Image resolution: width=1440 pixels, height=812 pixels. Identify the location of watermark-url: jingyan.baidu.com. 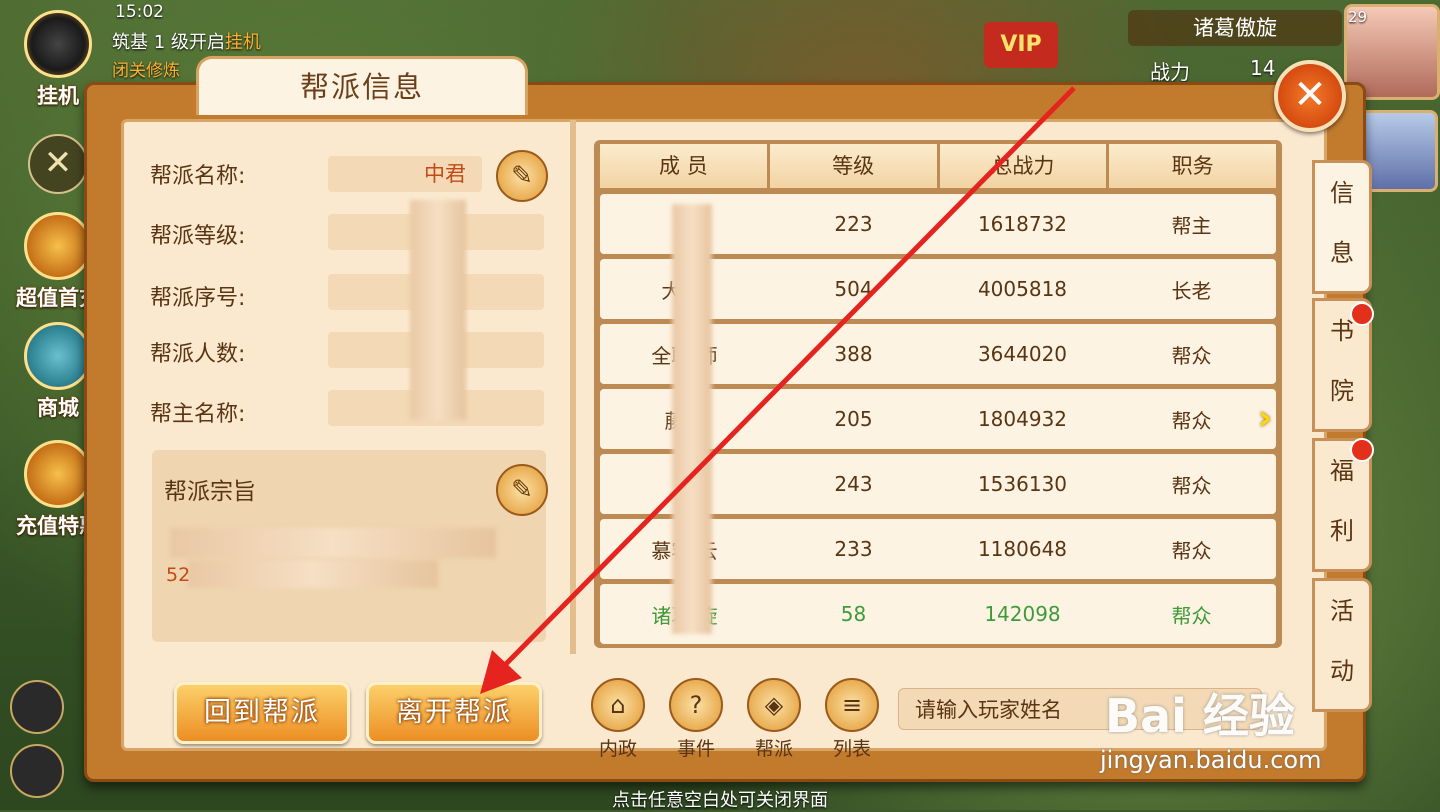
(1211, 760).